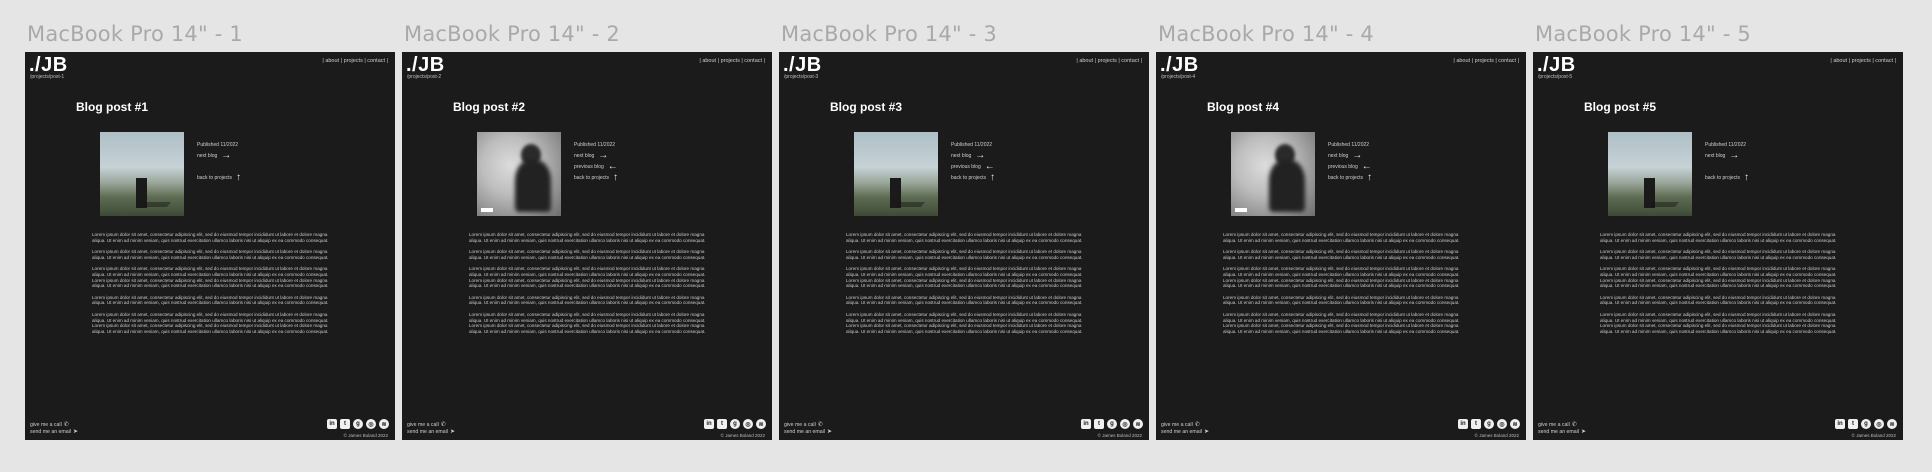 This screenshot has height=472, width=1932. Describe the element at coordinates (889, 34) in the screenshot. I see `artboard-title: MacBook Pro 14" - 3` at that location.